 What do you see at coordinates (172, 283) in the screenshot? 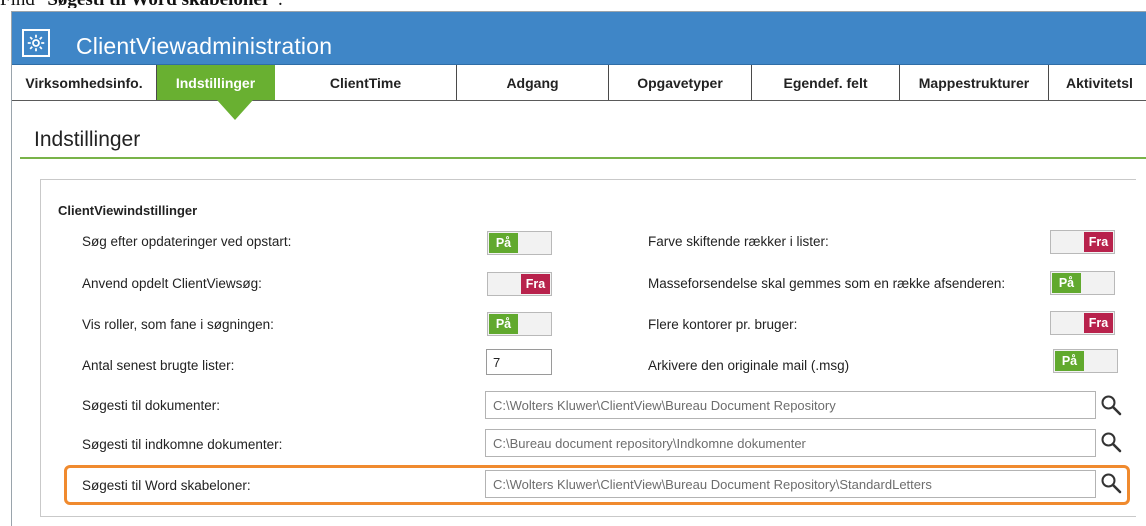
I see `split-search-label: Anvend opdelt ClientViewsøg:` at bounding box center [172, 283].